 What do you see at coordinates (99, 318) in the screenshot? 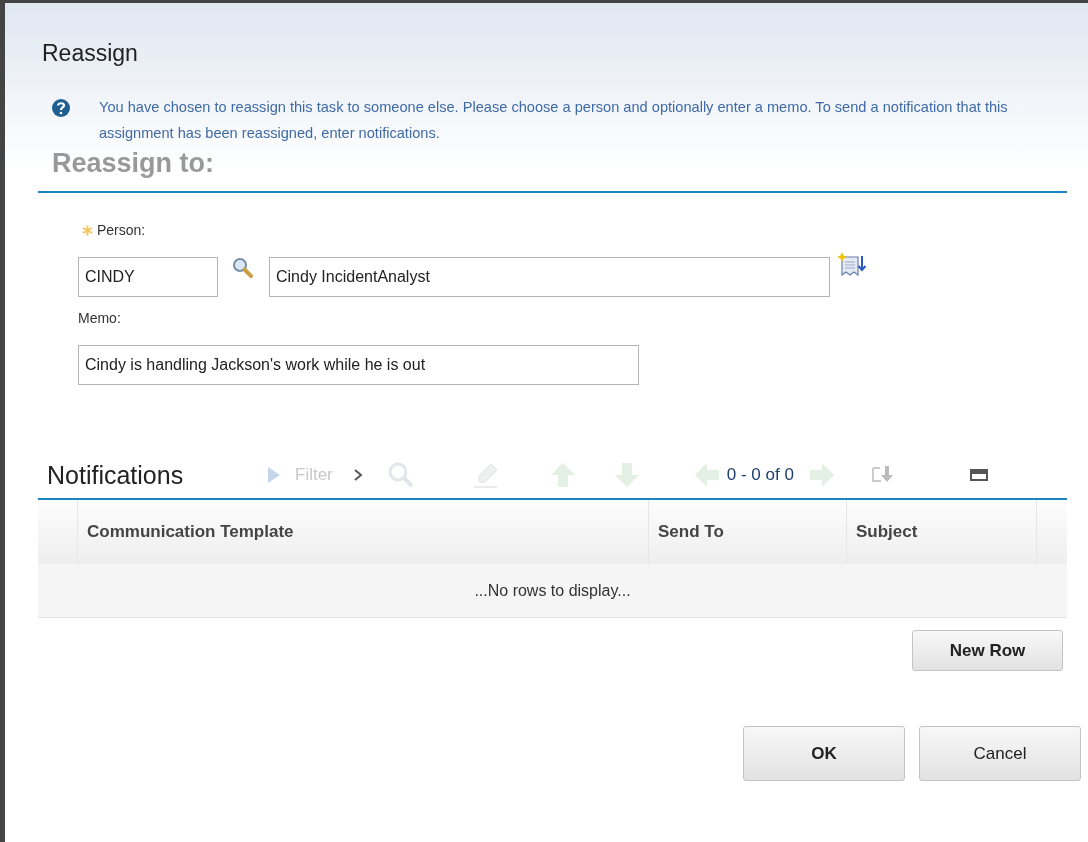
I see `memo-label: Memo:` at bounding box center [99, 318].